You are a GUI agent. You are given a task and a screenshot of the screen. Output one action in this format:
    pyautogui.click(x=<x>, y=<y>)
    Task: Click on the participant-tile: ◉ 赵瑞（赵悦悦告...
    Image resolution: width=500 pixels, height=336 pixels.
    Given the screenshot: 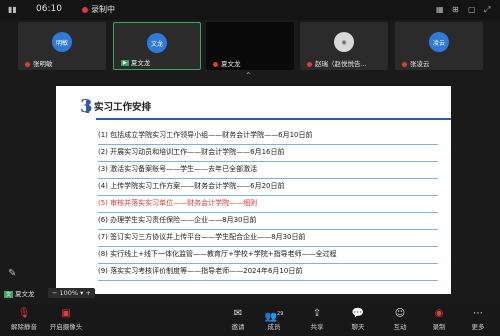 What is the action you would take?
    pyautogui.click(x=344, y=46)
    